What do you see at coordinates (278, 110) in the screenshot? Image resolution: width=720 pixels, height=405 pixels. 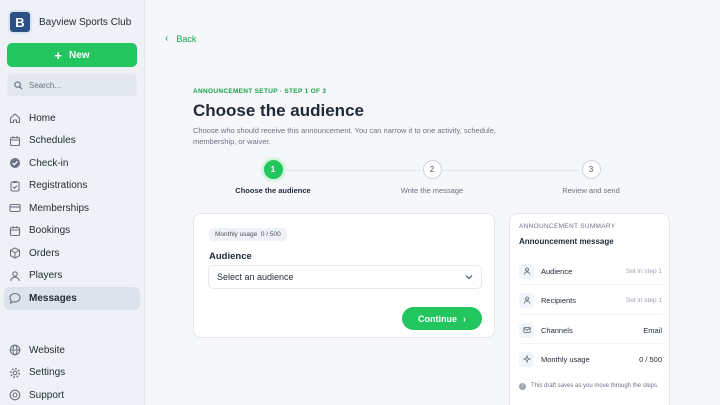 I see `page-title: Choose the audience` at bounding box center [278, 110].